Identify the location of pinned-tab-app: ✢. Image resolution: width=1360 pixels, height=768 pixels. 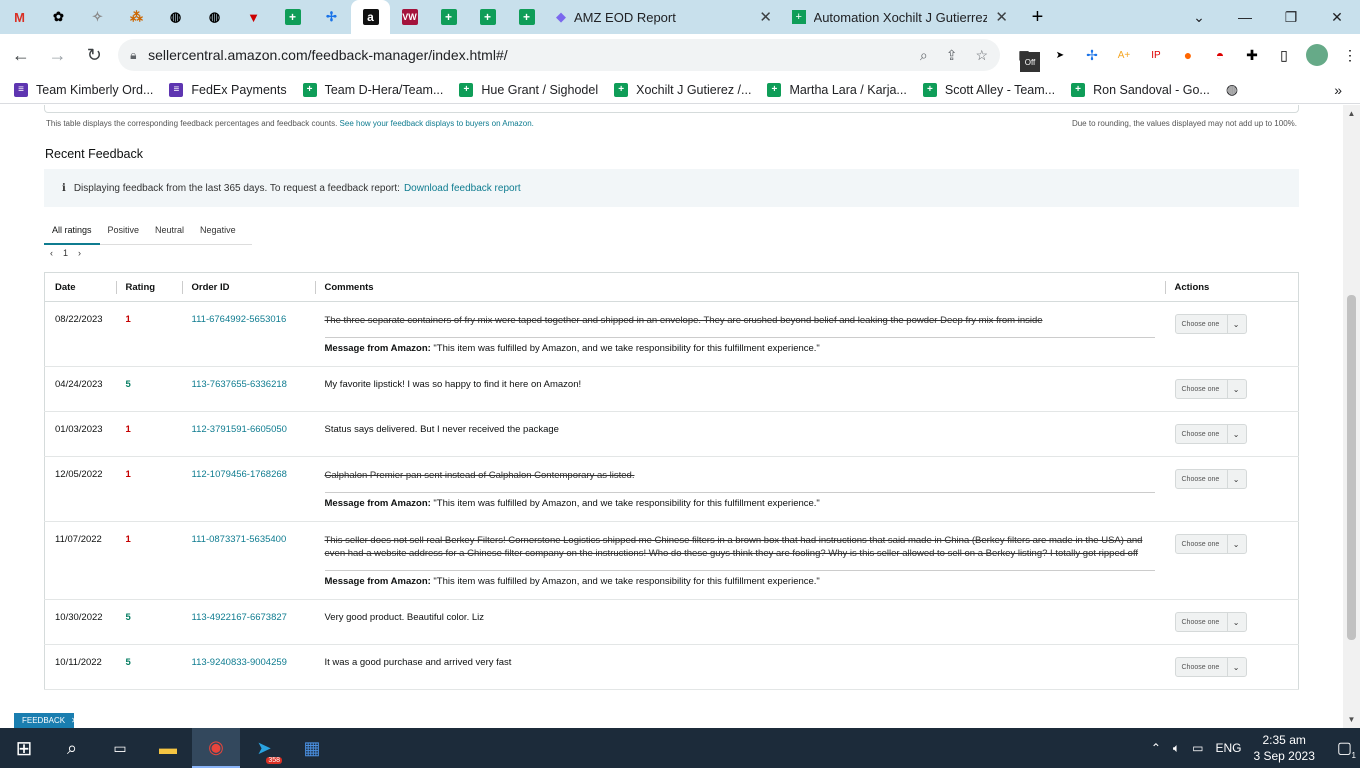
(331, 17).